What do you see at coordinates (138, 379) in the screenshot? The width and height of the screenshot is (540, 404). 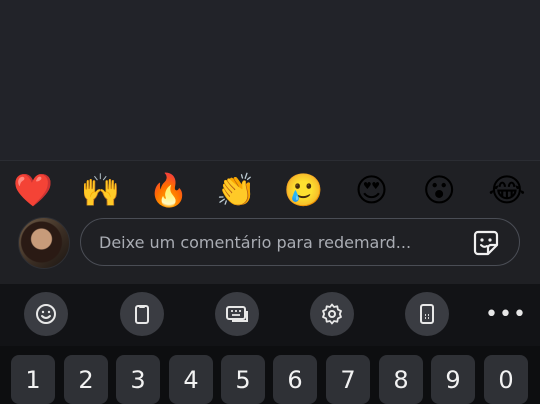 I see `key-3: 3` at bounding box center [138, 379].